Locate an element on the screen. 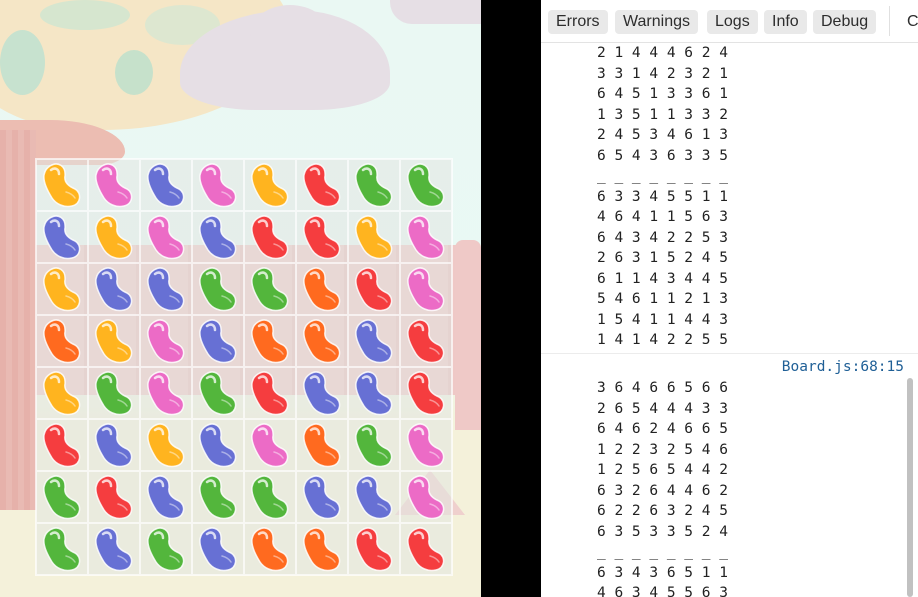 This screenshot has height=597, width=918. clear-console-button: C is located at coordinates (912, 22).